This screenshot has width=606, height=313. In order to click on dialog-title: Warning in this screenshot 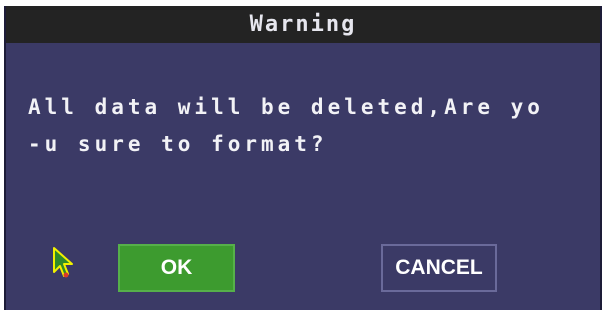, I will do `click(303, 24)`.